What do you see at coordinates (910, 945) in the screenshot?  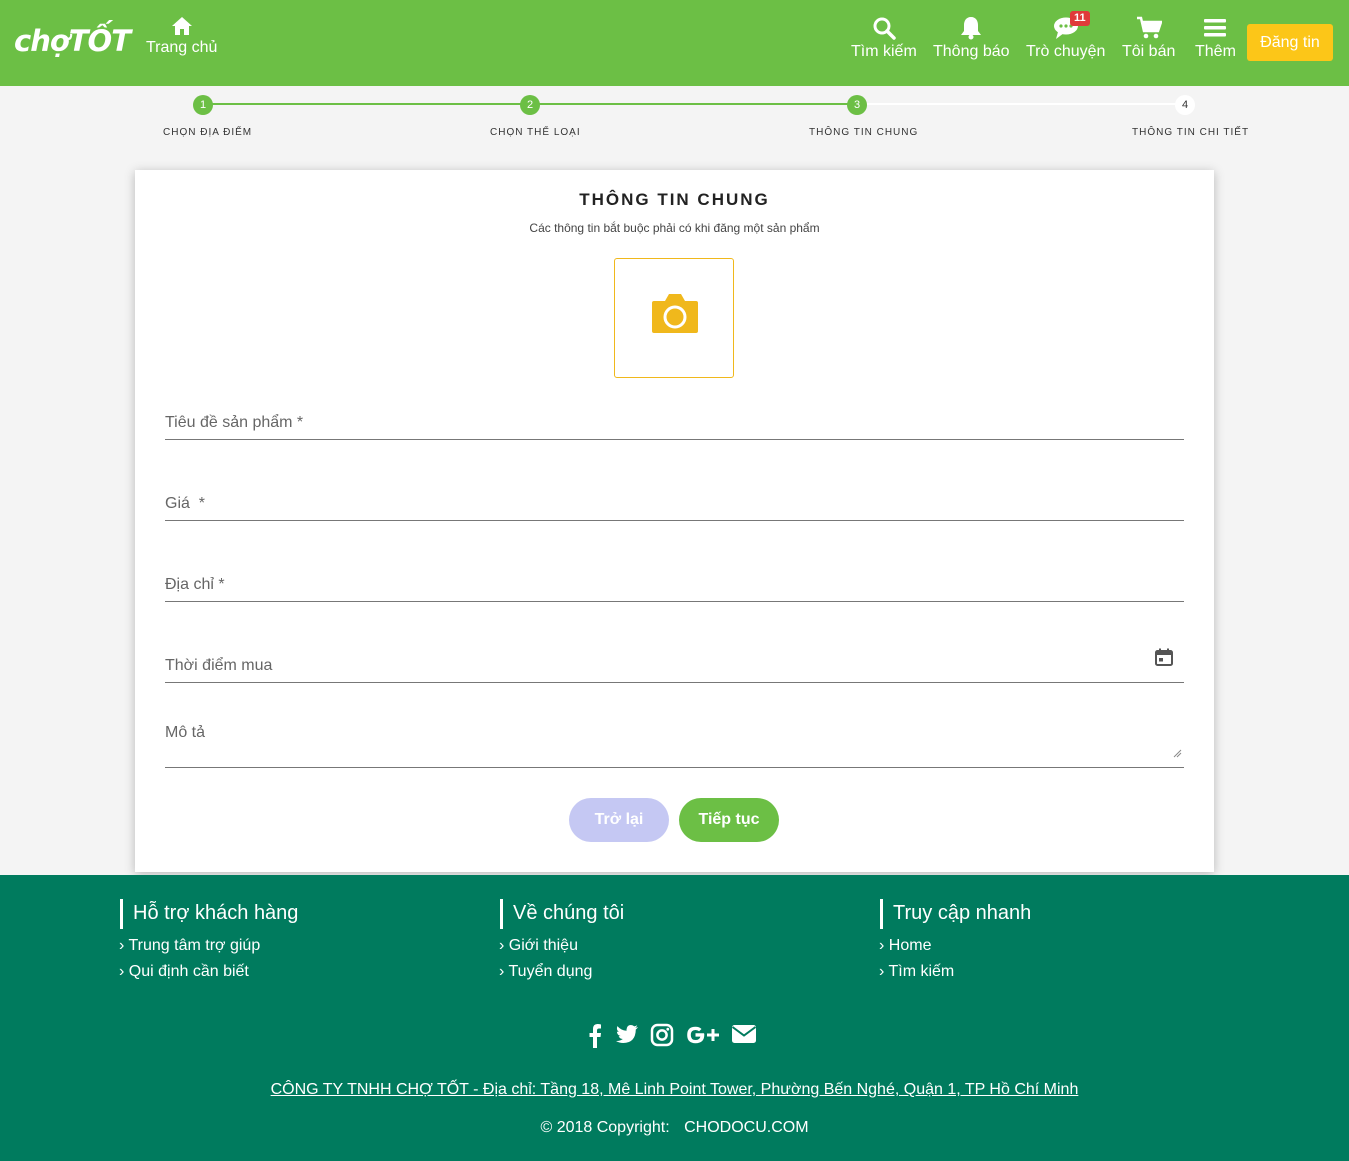 I see `footer-link-text: Home` at bounding box center [910, 945].